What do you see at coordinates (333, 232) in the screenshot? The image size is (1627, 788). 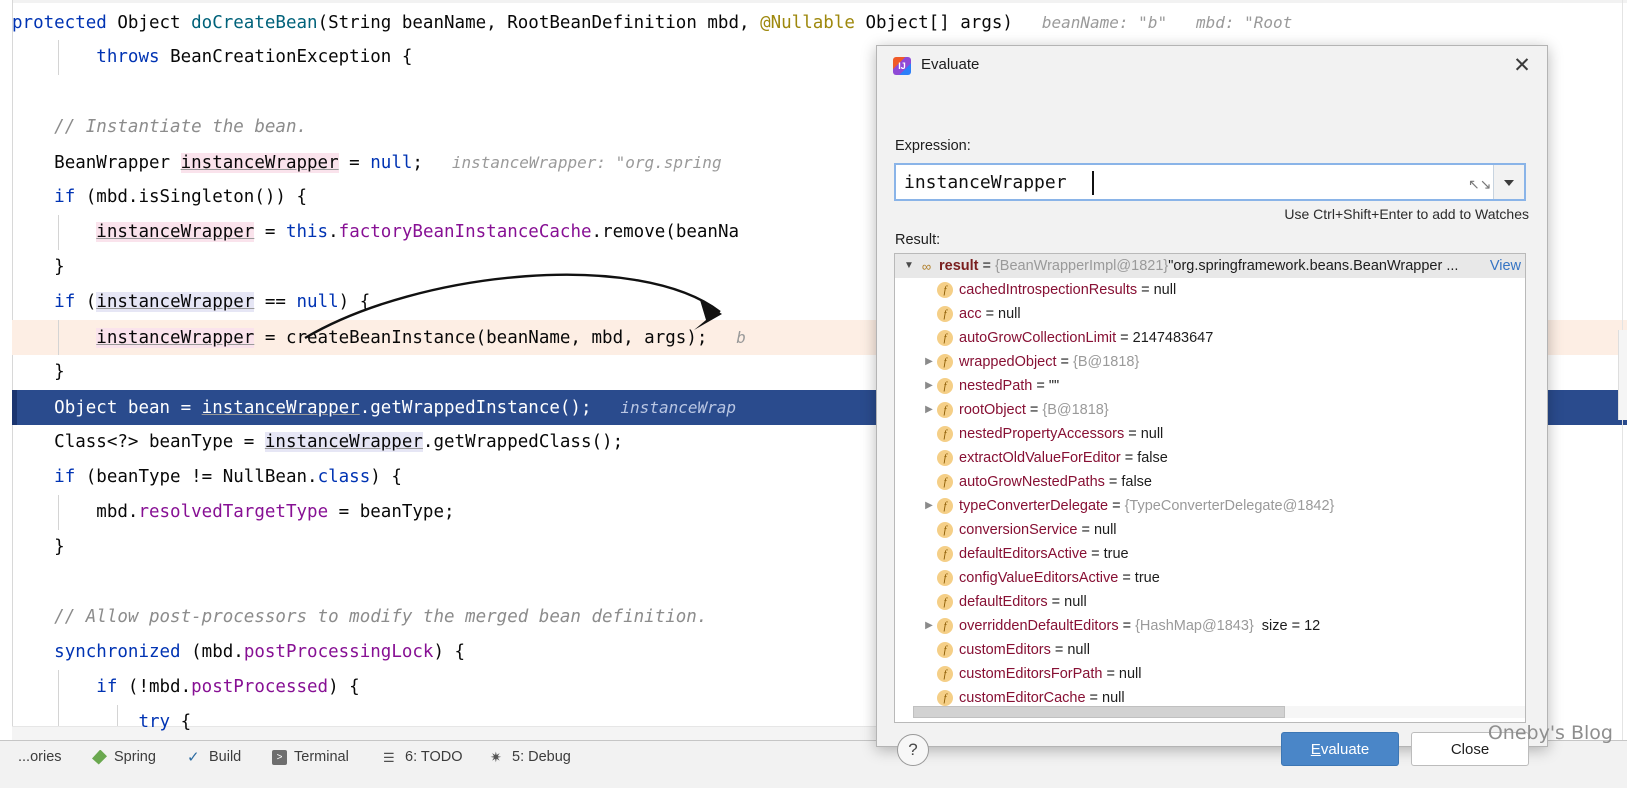 I see `code-token: .` at bounding box center [333, 232].